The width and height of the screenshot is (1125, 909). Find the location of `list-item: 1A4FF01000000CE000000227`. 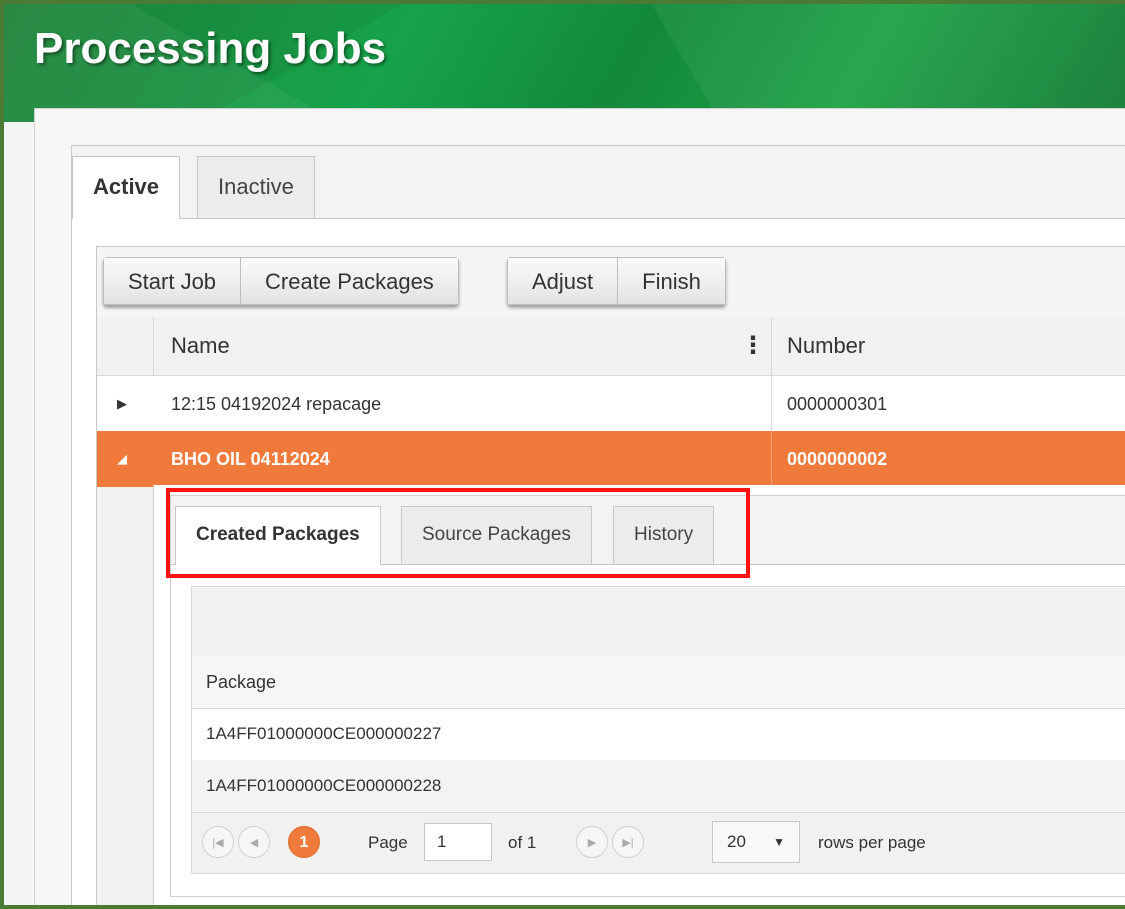

list-item: 1A4FF01000000CE000000227 is located at coordinates (658, 734).